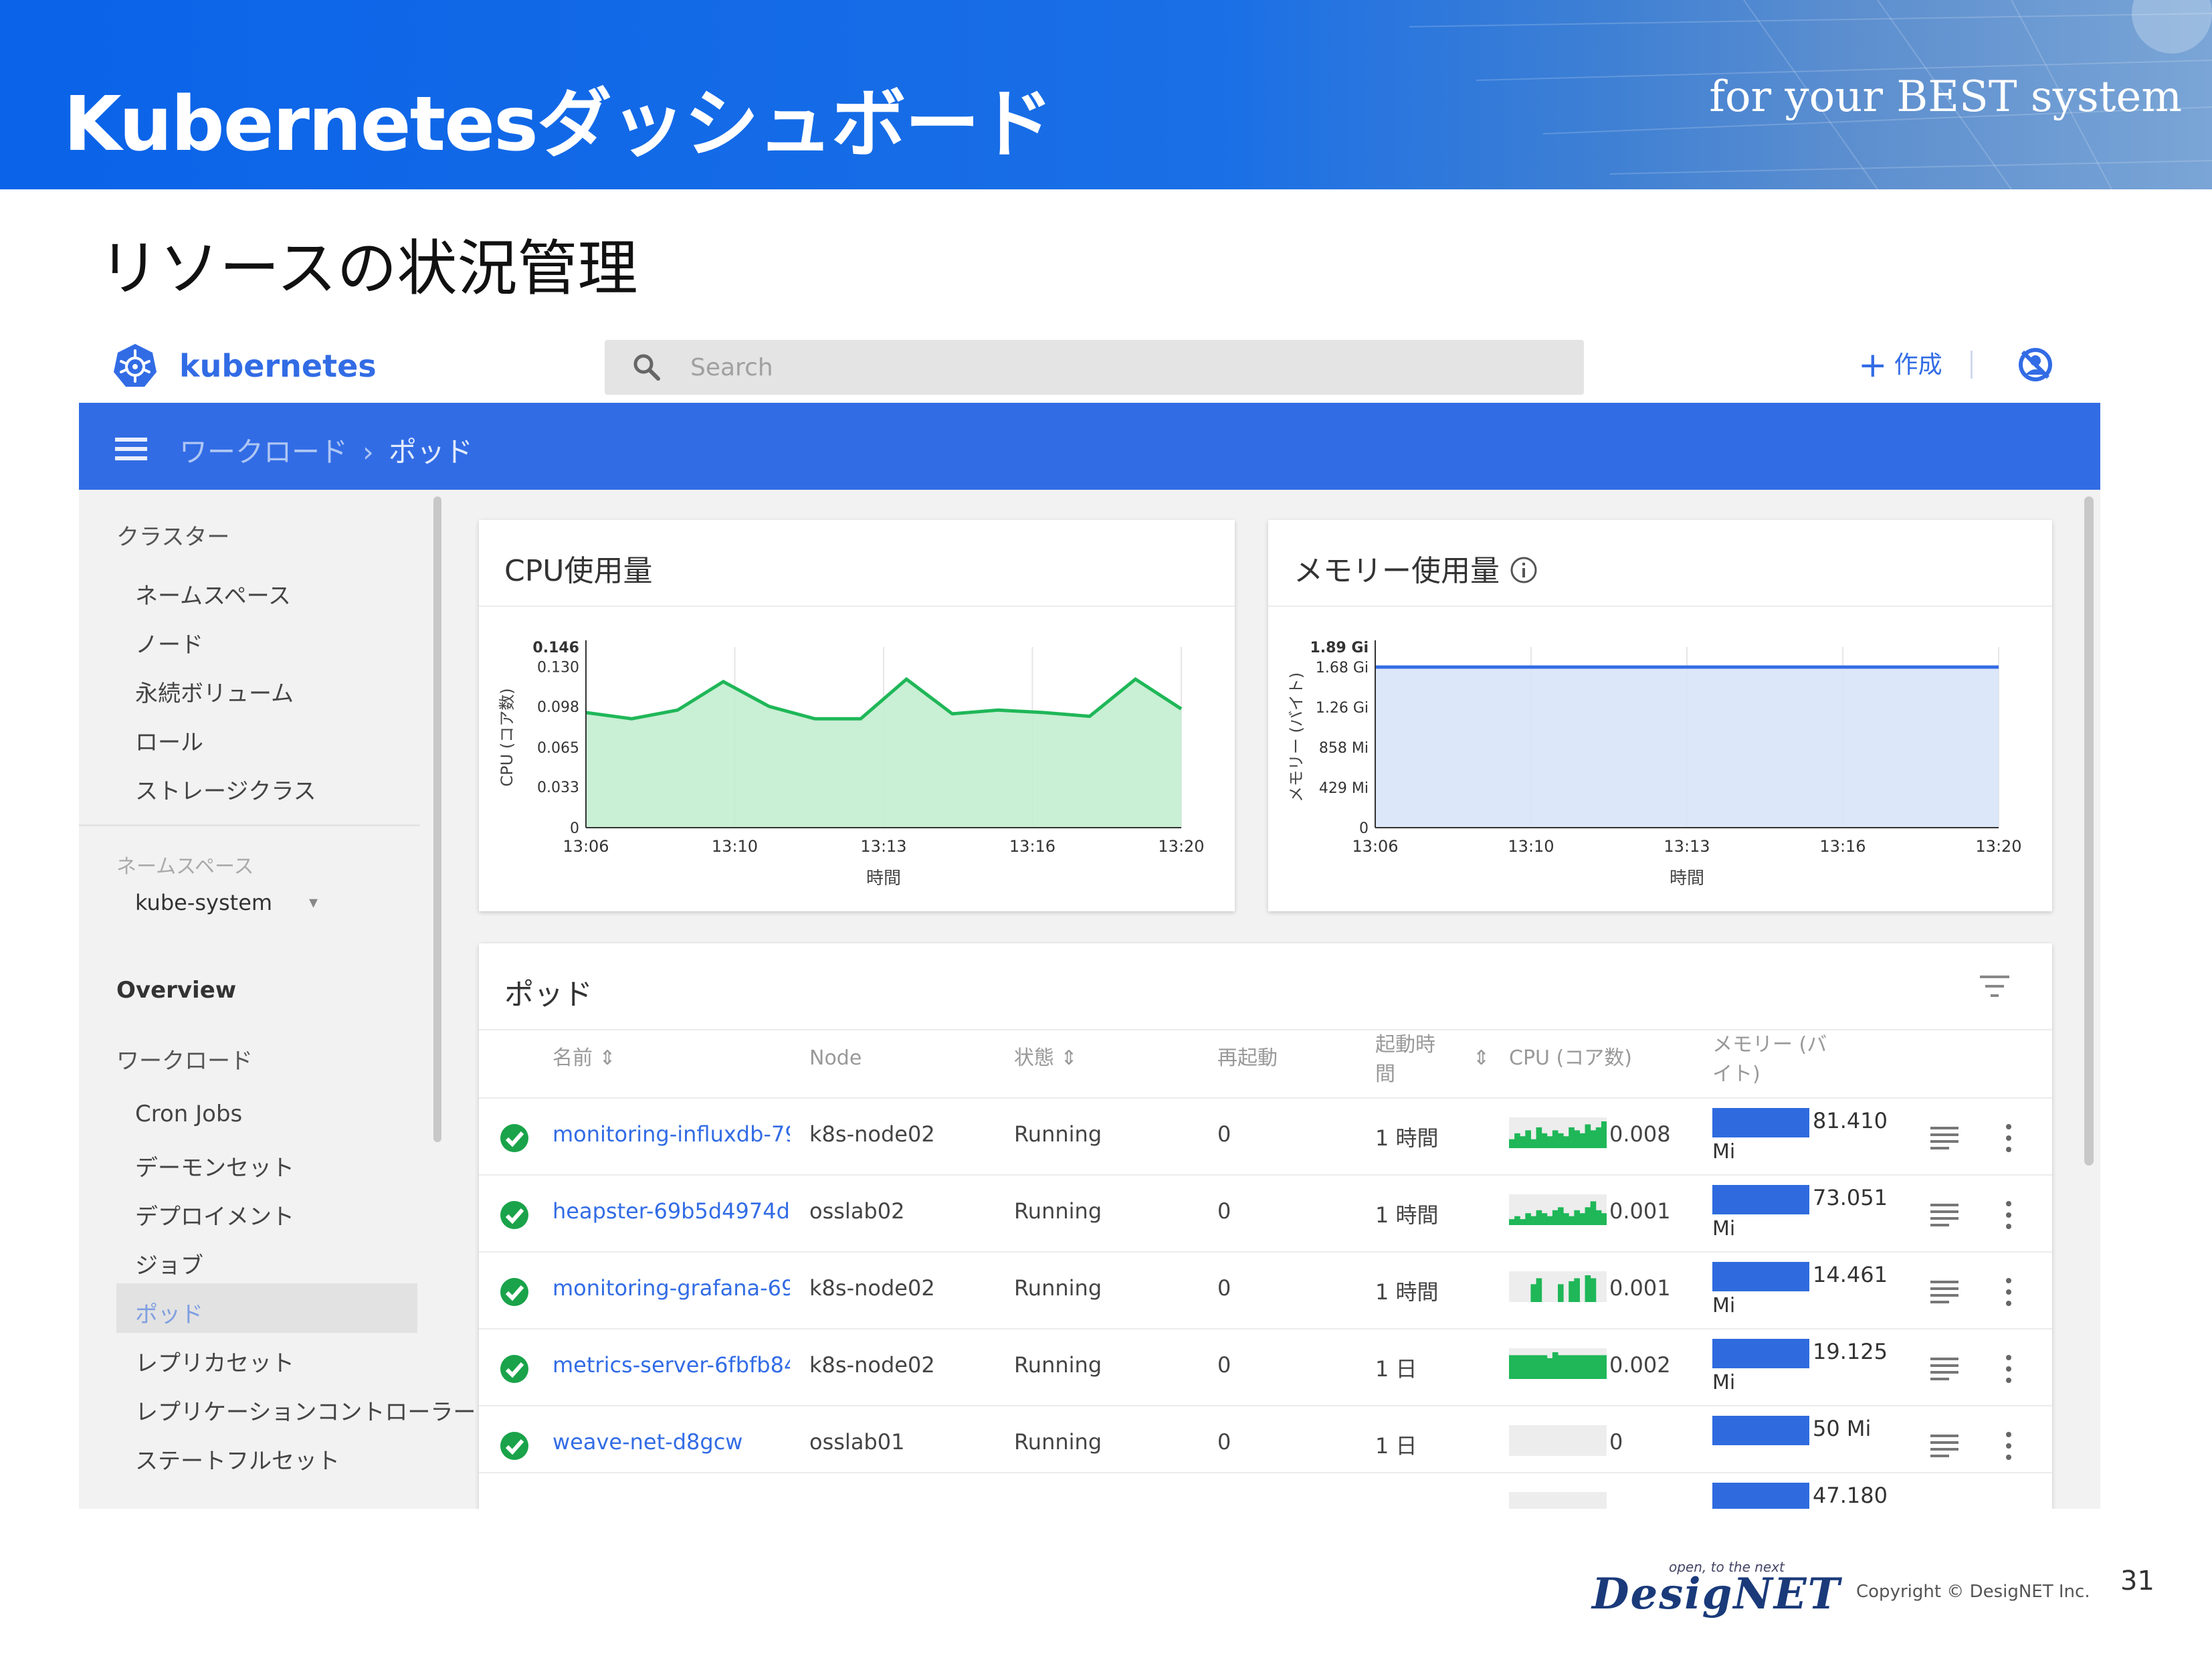  Describe the element at coordinates (1265, 1443) in the screenshot. I see `table-row: weave-net-d8gcw osslab01 Running 0 1 日 0 50 Mi` at that location.